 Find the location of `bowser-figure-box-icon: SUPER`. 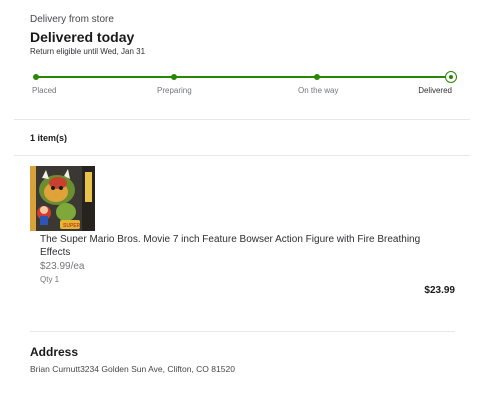

bowser-figure-box-icon: SUPER is located at coordinates (62, 198).